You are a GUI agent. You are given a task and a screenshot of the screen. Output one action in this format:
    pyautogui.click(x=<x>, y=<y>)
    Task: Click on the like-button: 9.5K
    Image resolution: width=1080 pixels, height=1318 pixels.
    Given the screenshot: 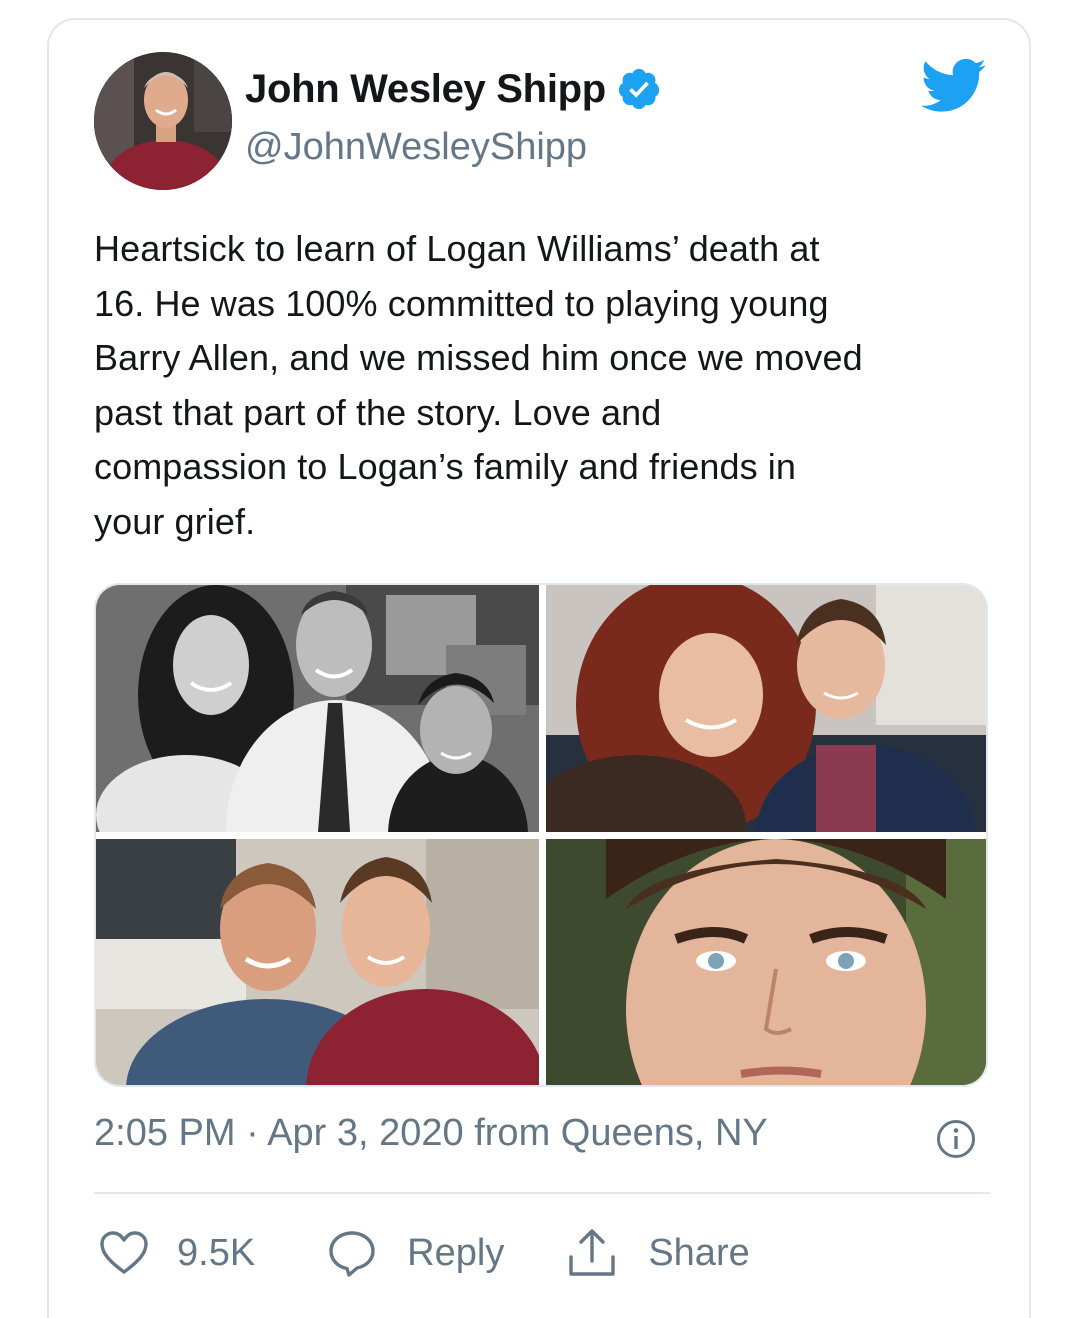 What is the action you would take?
    pyautogui.click(x=177, y=1253)
    